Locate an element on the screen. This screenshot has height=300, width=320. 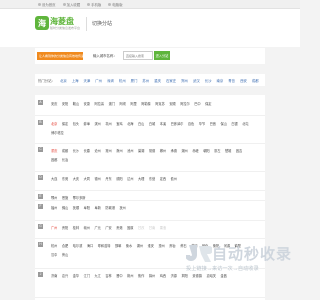
city-link: 赣州 is located at coordinates (87, 228).